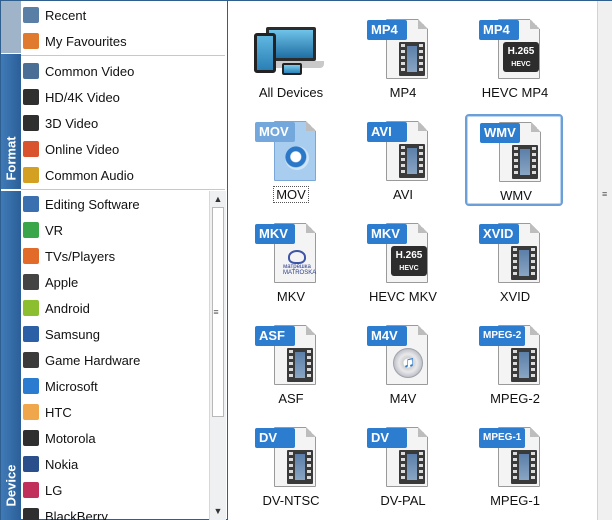  Describe the element at coordinates (90, 71) in the screenshot. I see `category-label: Common Video` at that location.